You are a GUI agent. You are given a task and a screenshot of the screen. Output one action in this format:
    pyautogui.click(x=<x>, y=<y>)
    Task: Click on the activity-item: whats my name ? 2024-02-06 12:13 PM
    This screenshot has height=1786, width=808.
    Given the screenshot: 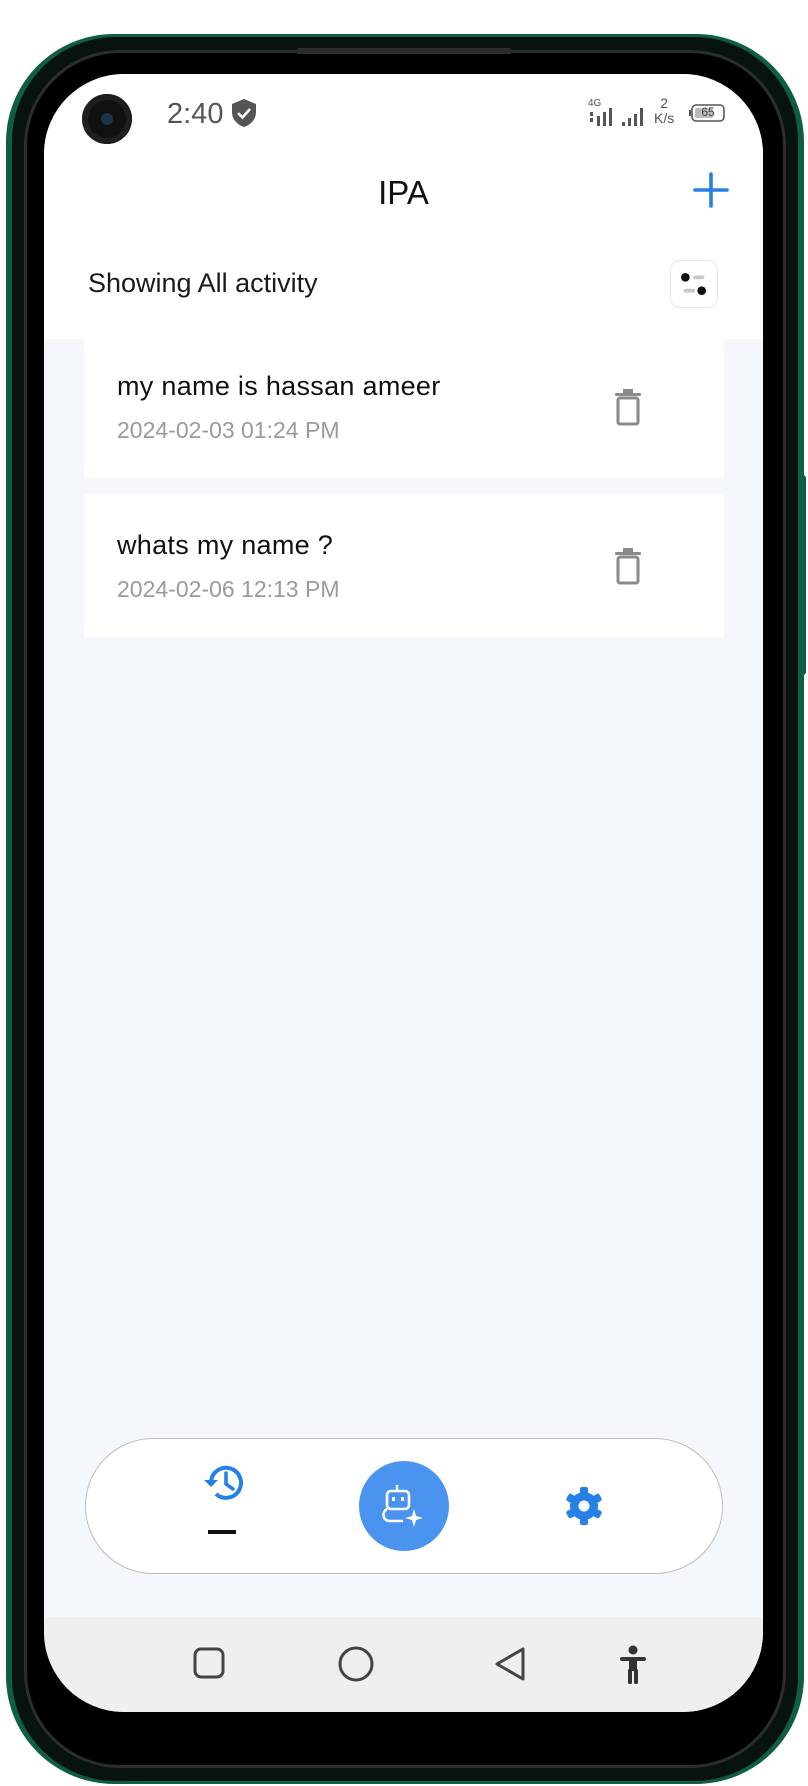 What is the action you would take?
    pyautogui.click(x=404, y=565)
    